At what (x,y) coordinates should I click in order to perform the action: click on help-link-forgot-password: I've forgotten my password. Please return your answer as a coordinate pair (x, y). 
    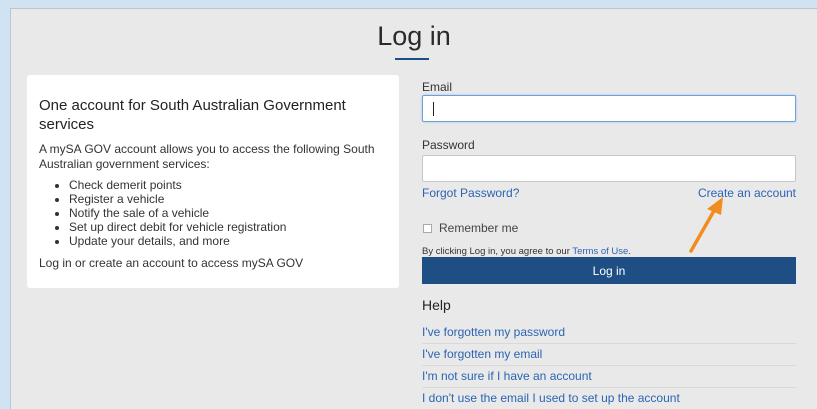
    Looking at the image, I should click on (609, 334).